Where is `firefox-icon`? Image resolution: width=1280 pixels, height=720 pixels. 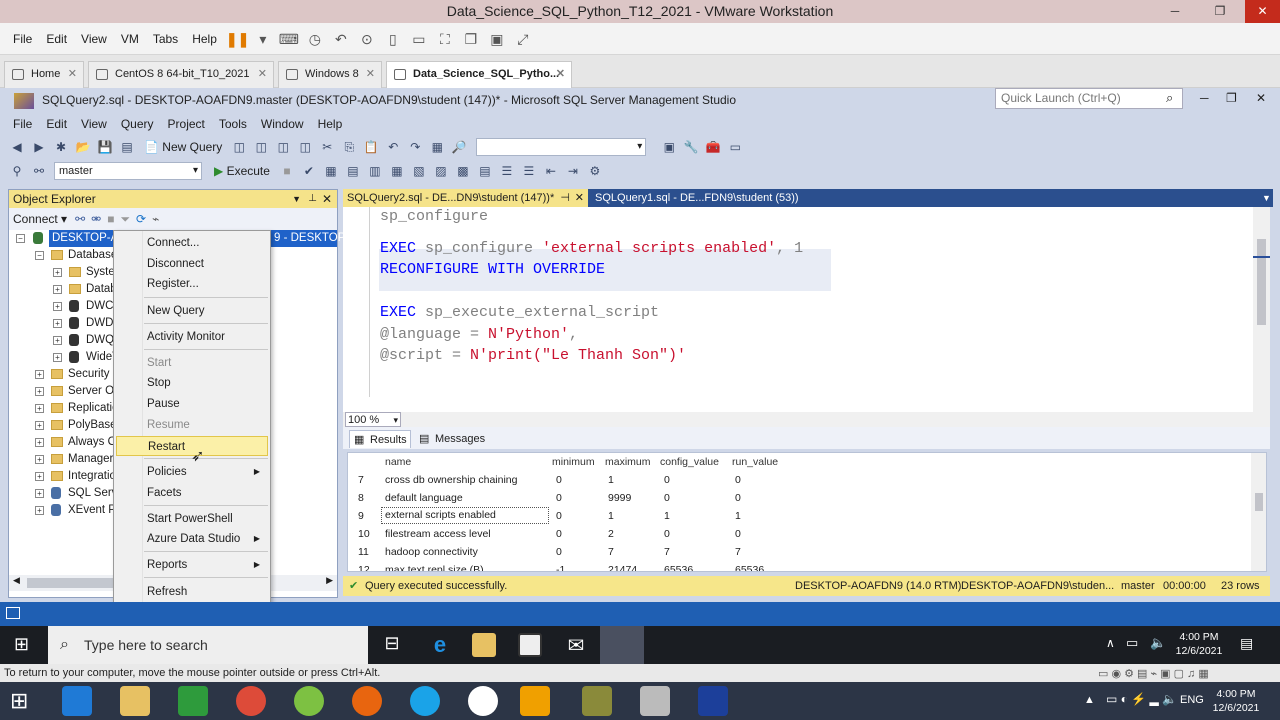 firefox-icon is located at coordinates (367, 701).